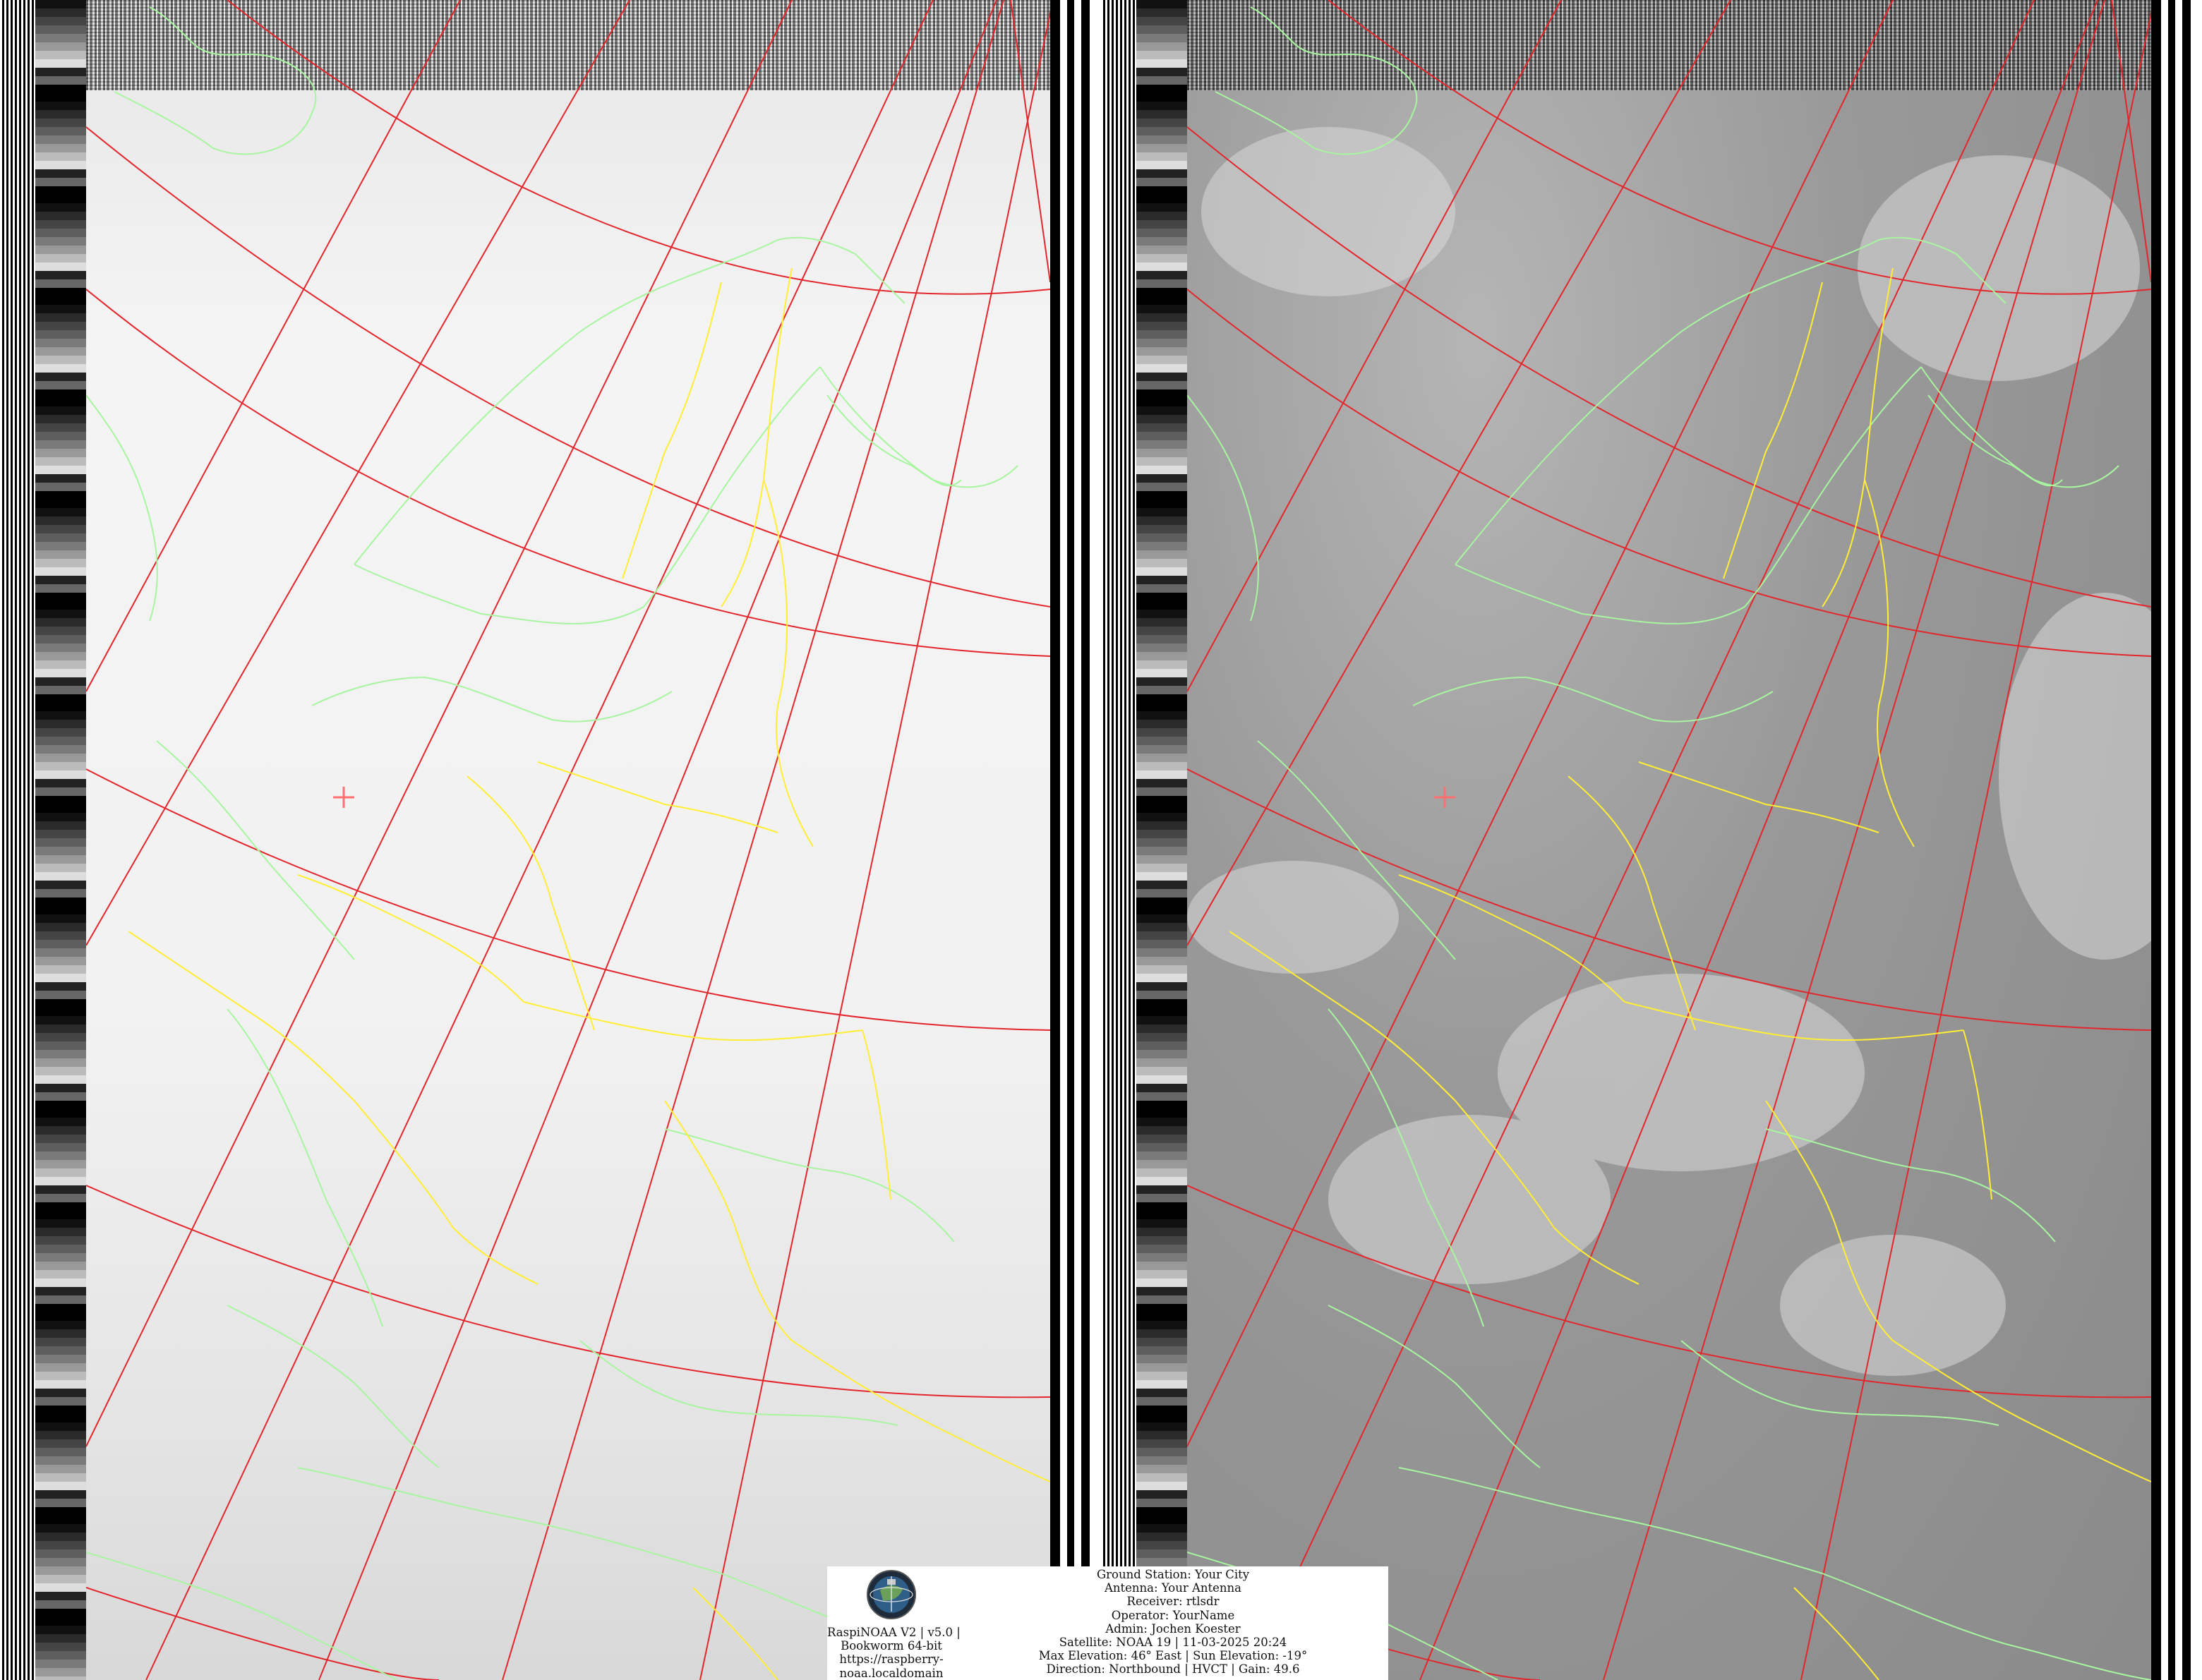  Describe the element at coordinates (1161, 840) in the screenshot. I see `channel-b-calibration-wedge` at that location.